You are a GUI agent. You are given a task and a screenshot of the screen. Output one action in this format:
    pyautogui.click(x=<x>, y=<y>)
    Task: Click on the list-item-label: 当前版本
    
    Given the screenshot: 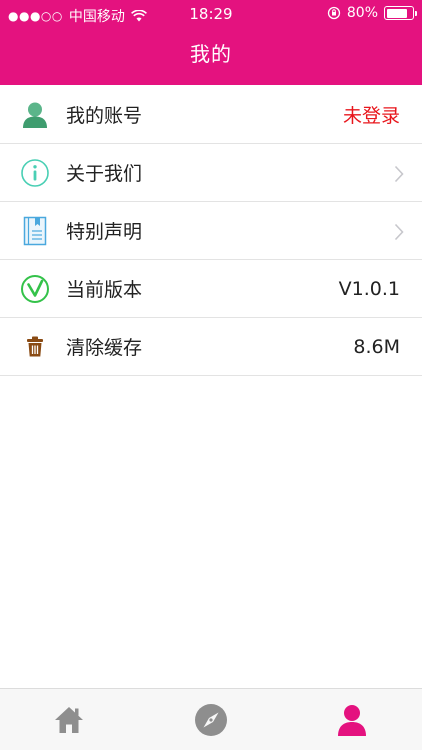 What is the action you would take?
    pyautogui.click(x=104, y=290)
    